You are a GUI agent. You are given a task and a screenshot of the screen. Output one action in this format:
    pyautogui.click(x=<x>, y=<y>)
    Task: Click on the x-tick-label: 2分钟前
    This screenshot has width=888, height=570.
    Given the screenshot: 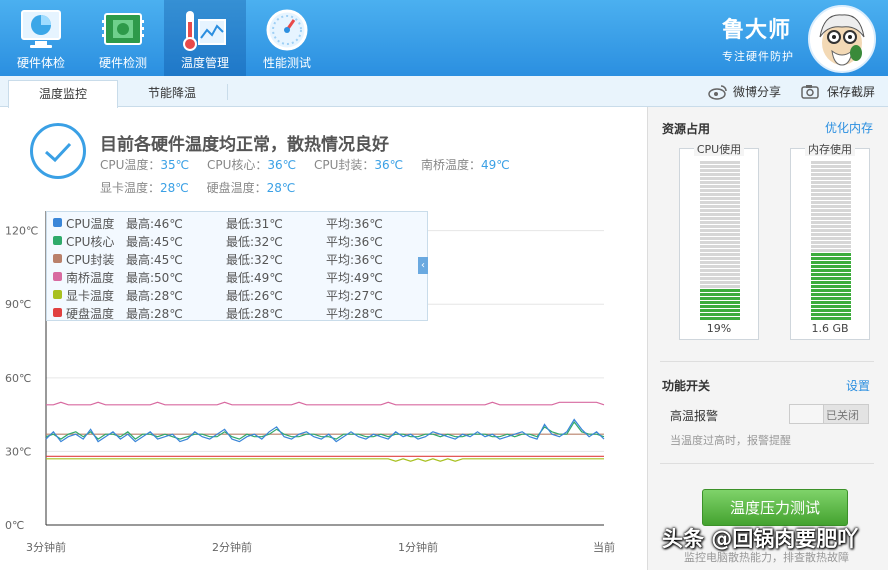 What is the action you would take?
    pyautogui.click(x=232, y=547)
    